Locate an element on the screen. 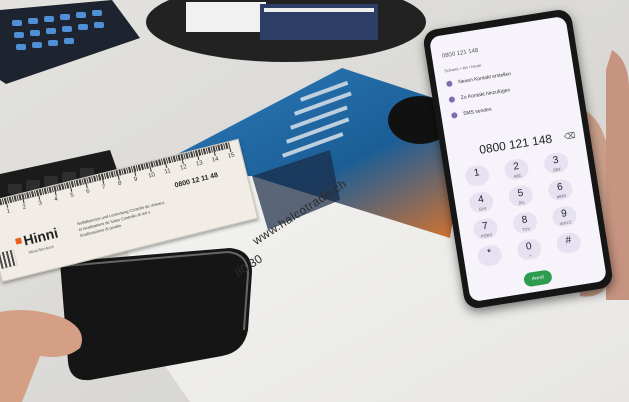  menu-send-sms: SMS senden is located at coordinates (471, 112).